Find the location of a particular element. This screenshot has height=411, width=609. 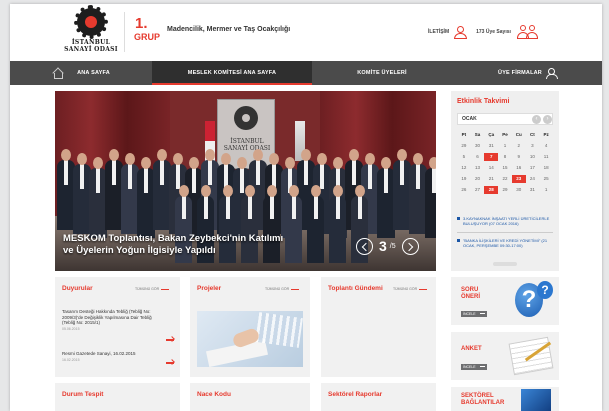

contact-user-icon is located at coordinates (461, 32).